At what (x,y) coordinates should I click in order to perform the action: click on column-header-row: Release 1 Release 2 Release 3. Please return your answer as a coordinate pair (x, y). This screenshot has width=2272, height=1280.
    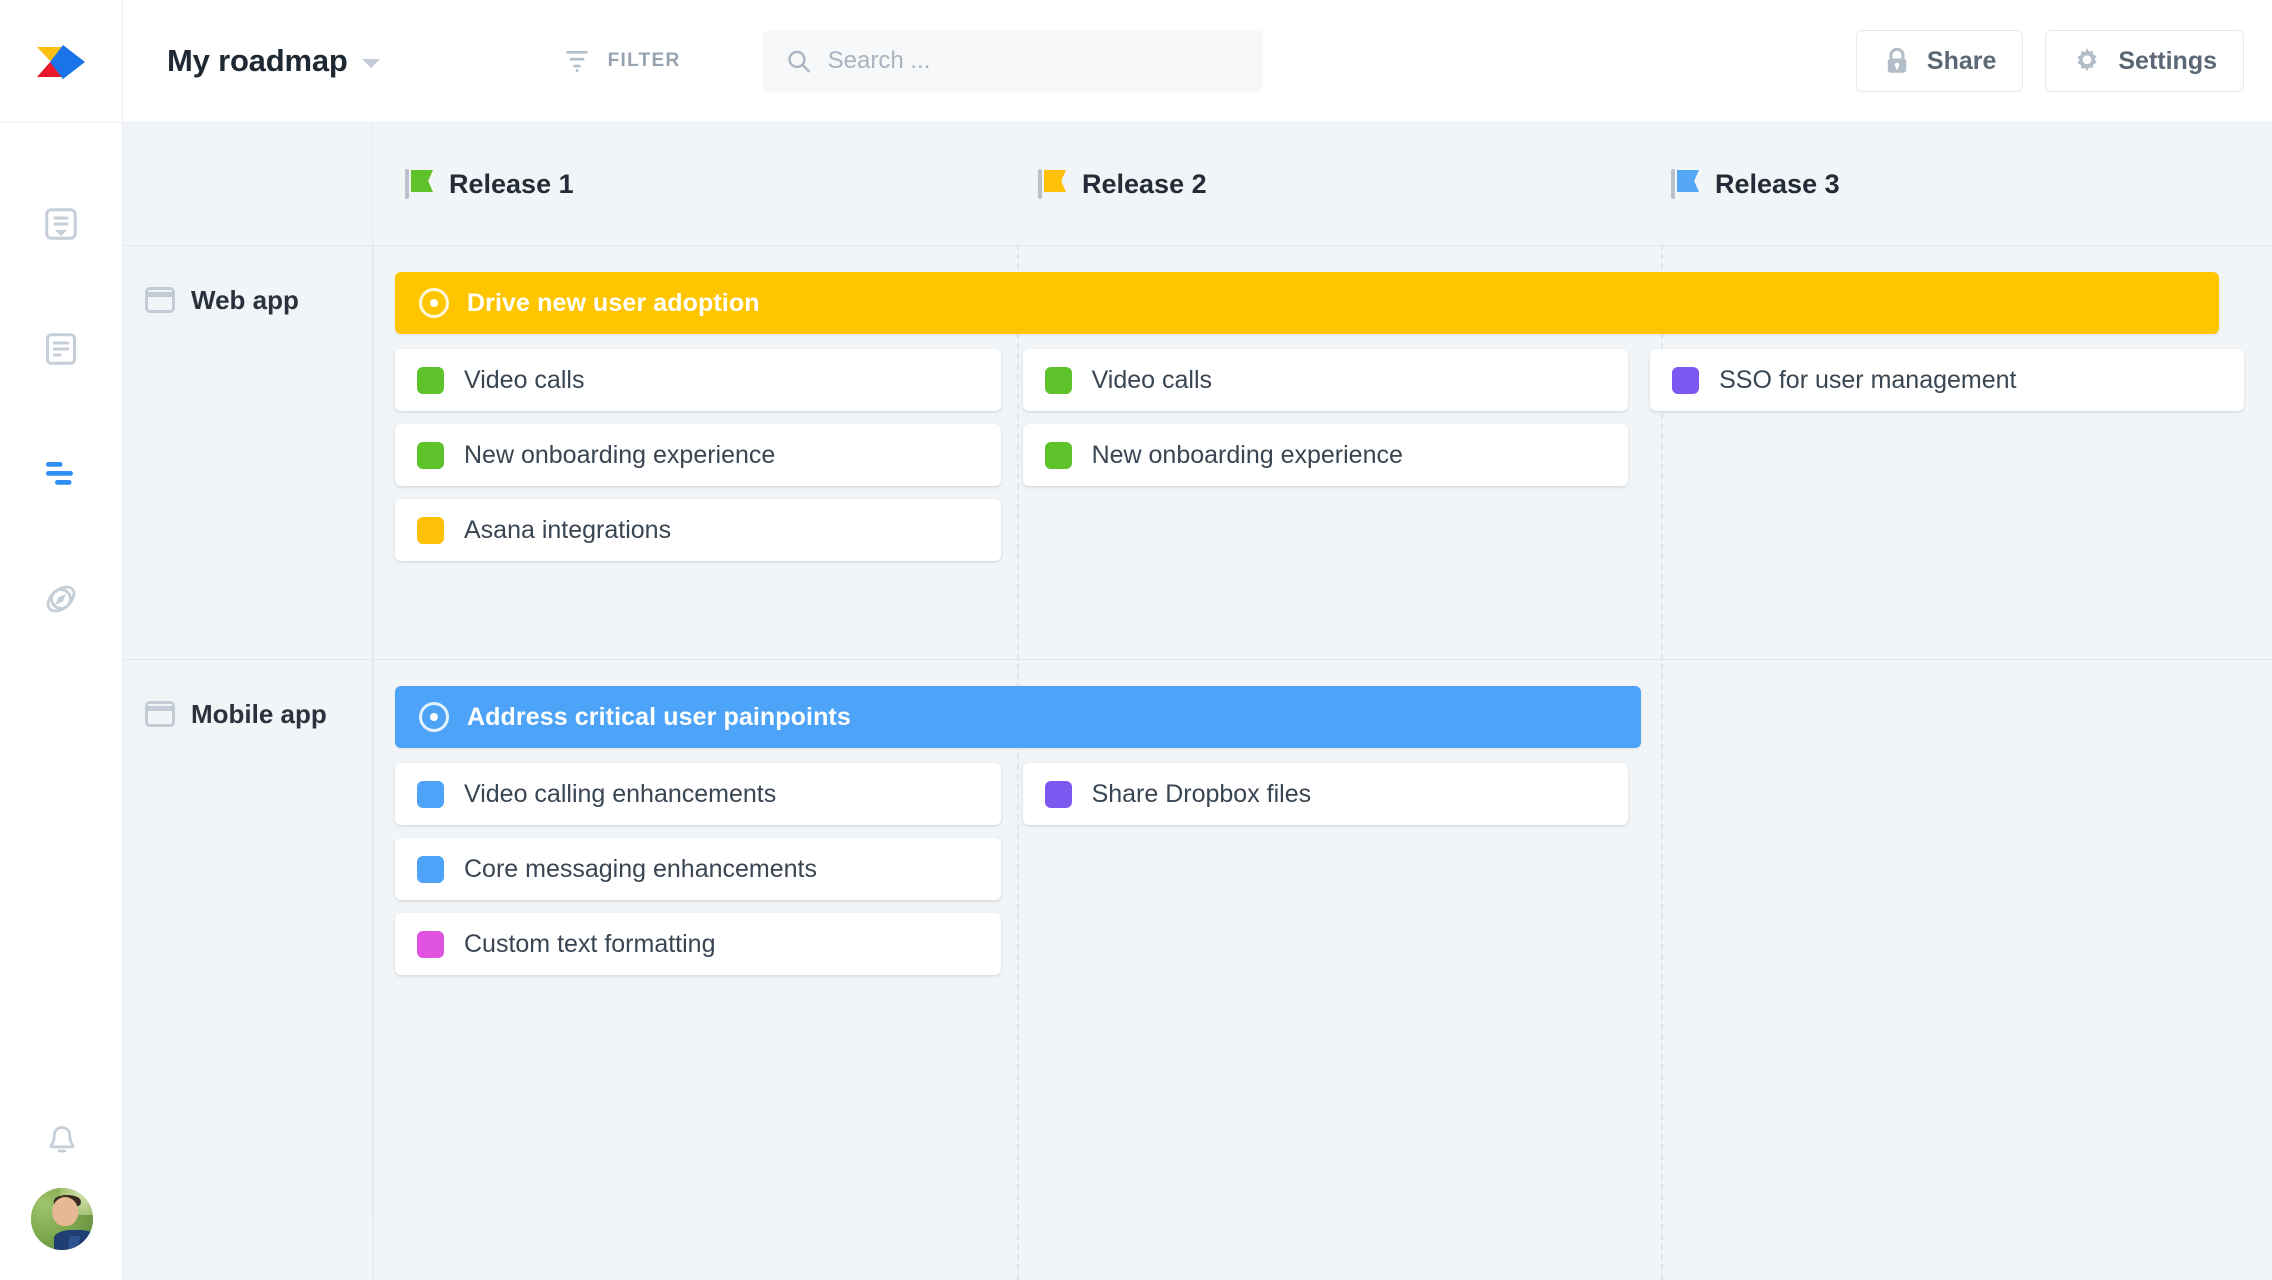
    Looking at the image, I should click on (1197, 184).